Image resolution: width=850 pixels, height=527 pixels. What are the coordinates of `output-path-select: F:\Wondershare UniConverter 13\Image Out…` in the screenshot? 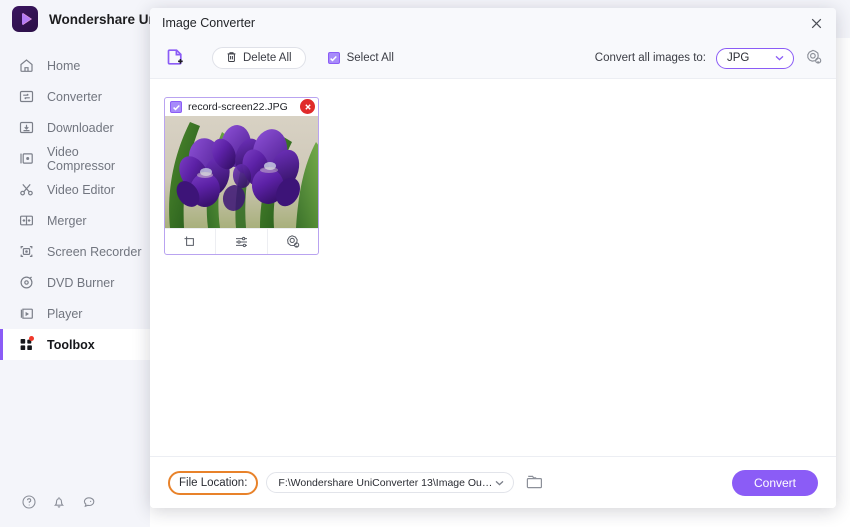 It's located at (390, 482).